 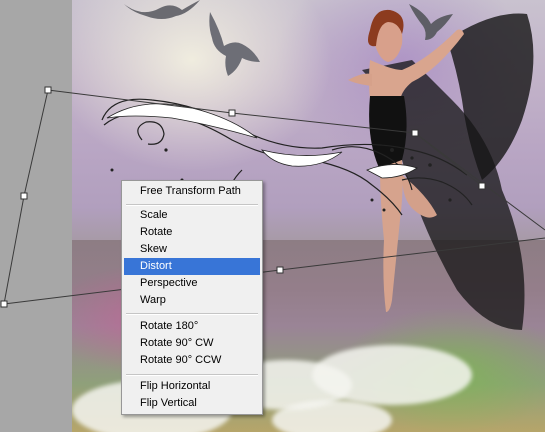 I want to click on menu-item-rotate-180: Rotate 180°, so click(x=192, y=326).